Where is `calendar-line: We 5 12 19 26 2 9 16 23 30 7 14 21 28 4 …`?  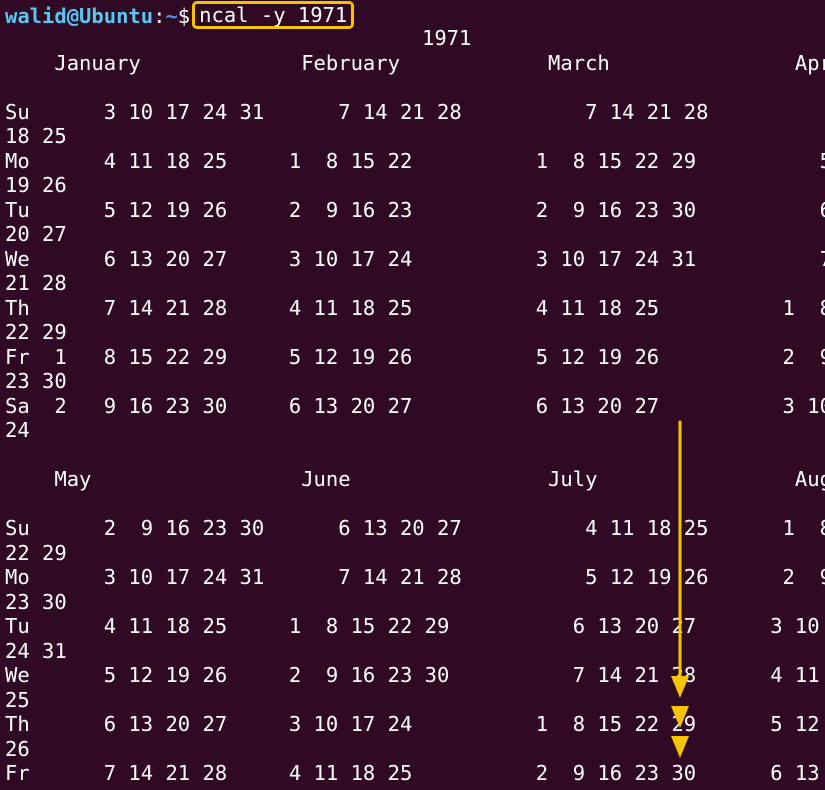
calendar-line: We 5 12 19 26 2 9 16 23 30 7 14 21 28 4 … is located at coordinates (415, 675).